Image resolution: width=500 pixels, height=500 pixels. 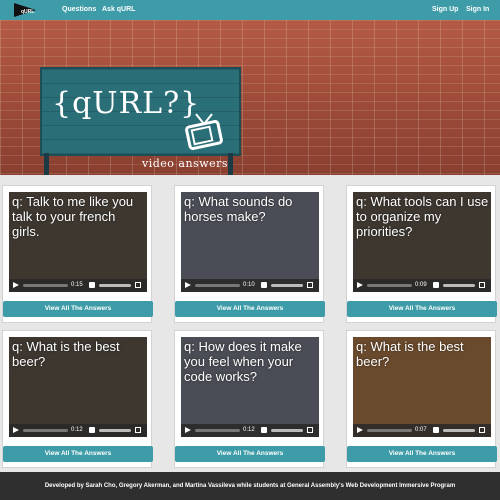 I want to click on video-time: 0:07, so click(x=421, y=430).